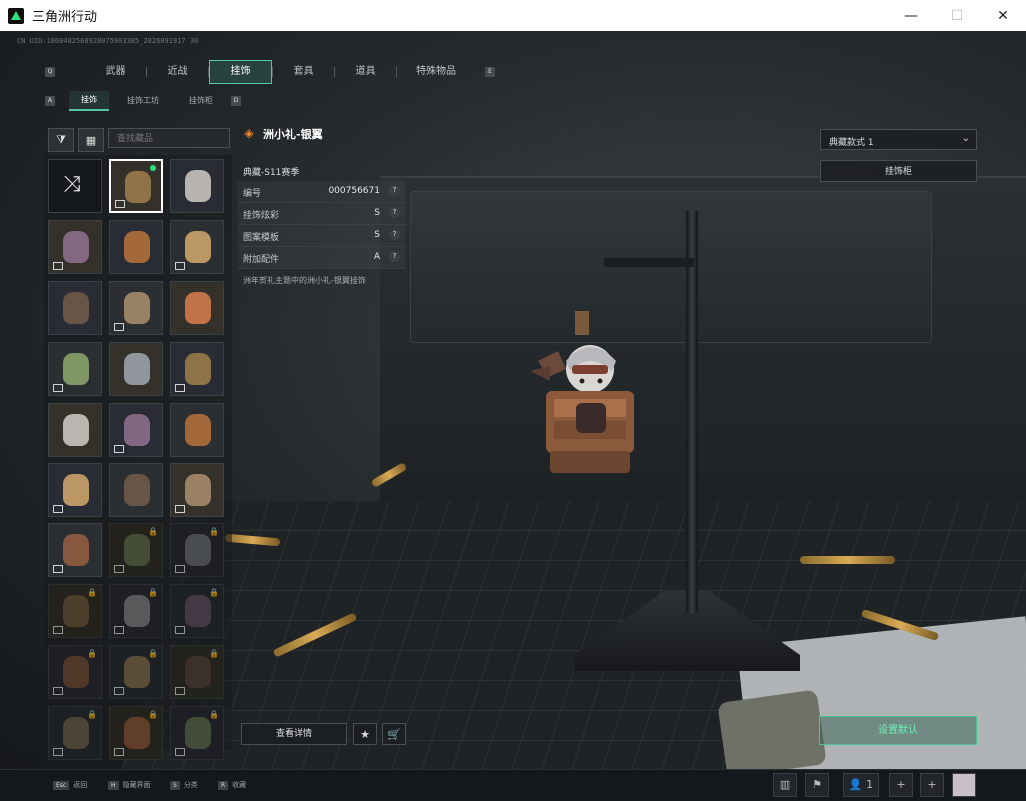 This screenshot has height=801, width=1026. Describe the element at coordinates (898, 730) in the screenshot. I see `set-default-button: 设置默认` at that location.